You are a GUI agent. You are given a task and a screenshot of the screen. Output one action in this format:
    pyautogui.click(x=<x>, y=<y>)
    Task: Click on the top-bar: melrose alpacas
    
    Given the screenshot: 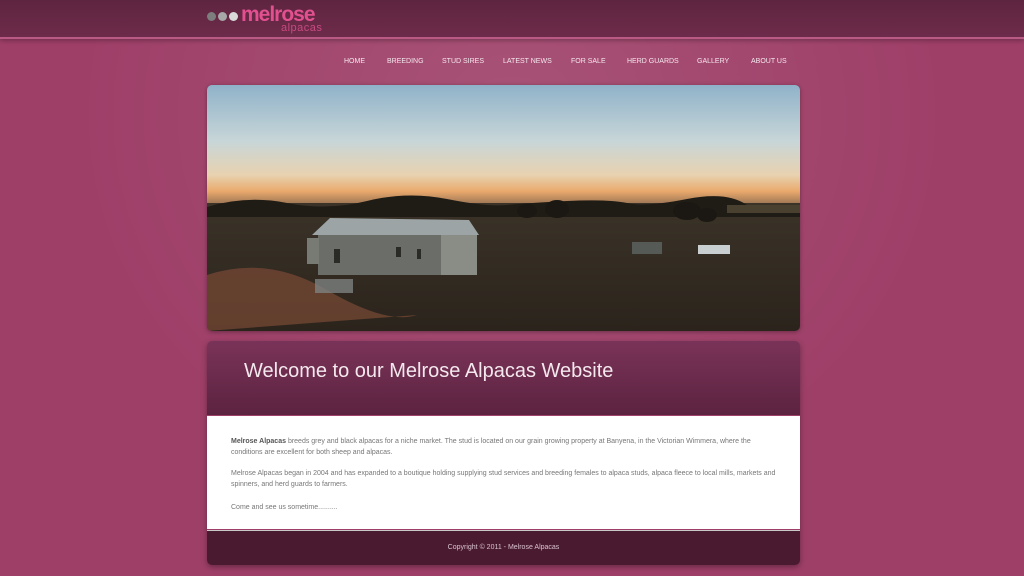 What is the action you would take?
    pyautogui.click(x=512, y=19)
    